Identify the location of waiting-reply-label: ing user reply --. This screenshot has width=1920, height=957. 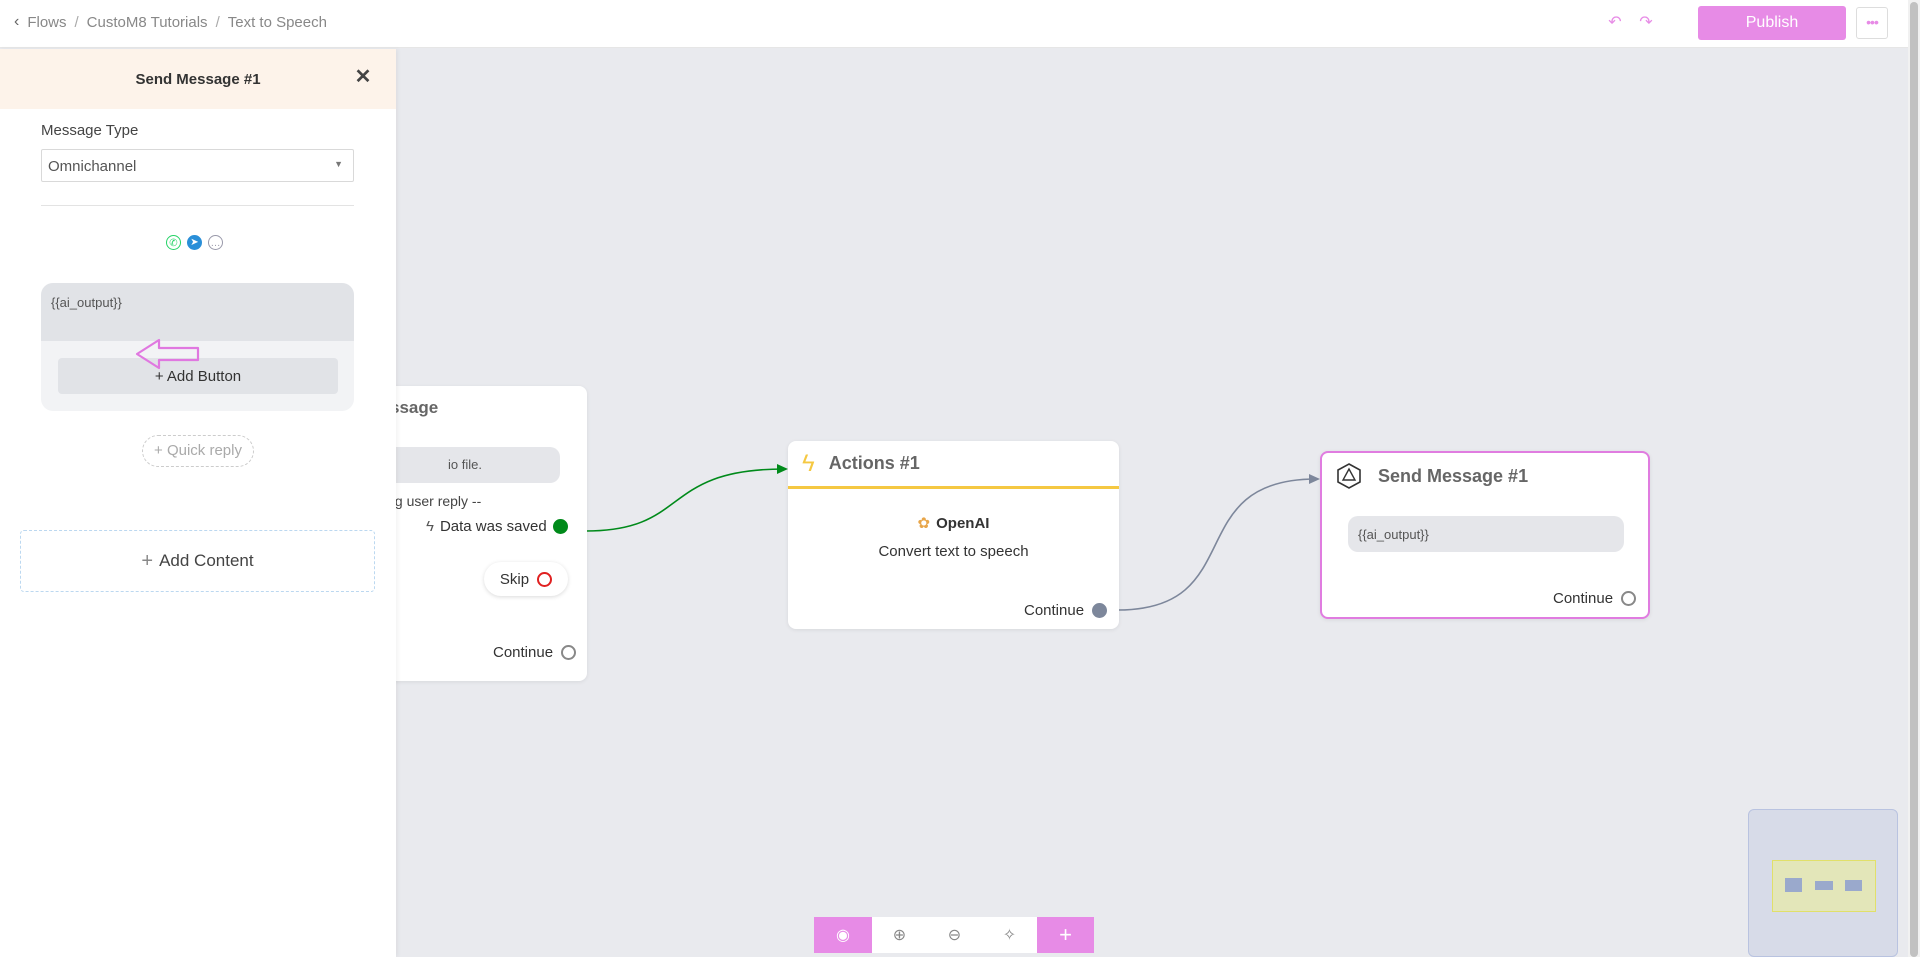
(433, 501).